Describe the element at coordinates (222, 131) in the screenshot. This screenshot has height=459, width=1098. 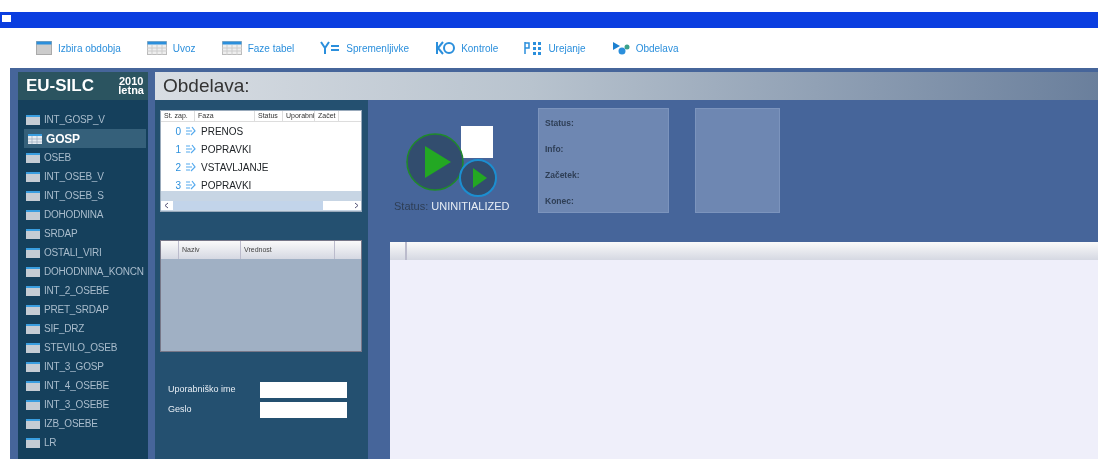
I see `phase-name: PRENOS` at that location.